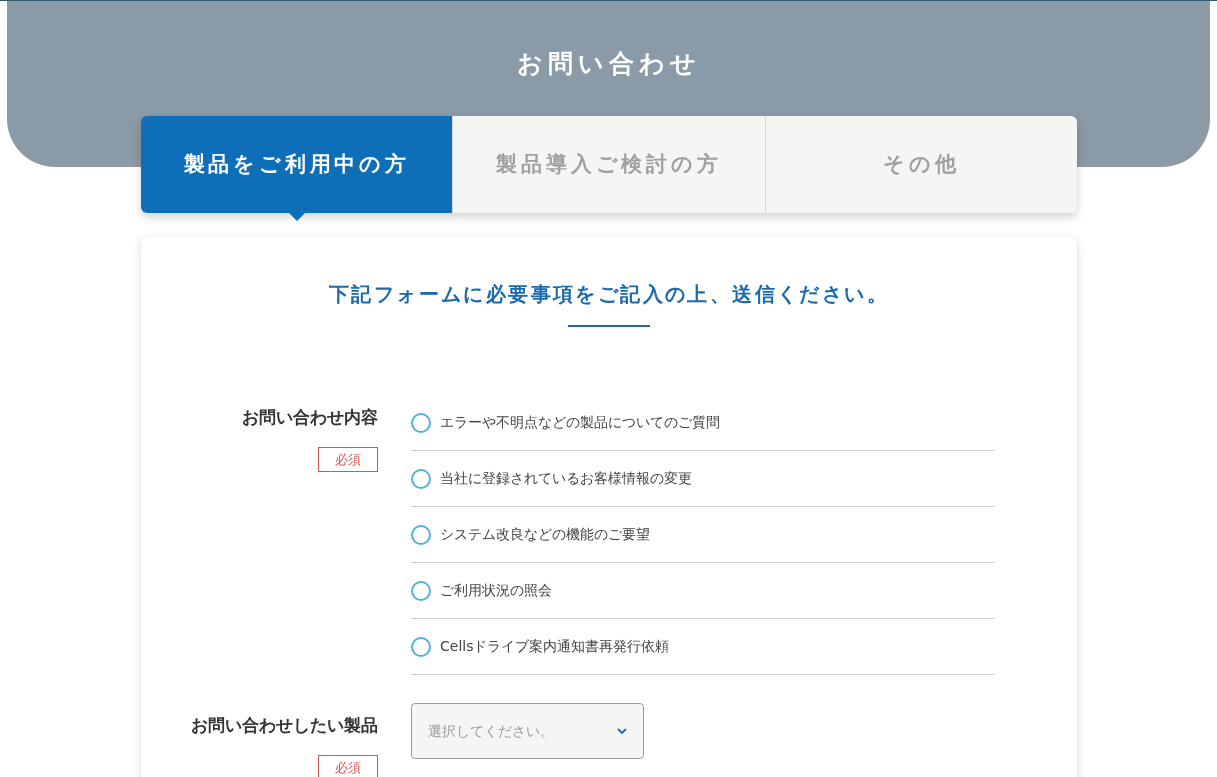 This screenshot has width=1217, height=777. Describe the element at coordinates (284, 725) in the screenshot. I see `field-label: お問い合わせしたい製品` at that location.